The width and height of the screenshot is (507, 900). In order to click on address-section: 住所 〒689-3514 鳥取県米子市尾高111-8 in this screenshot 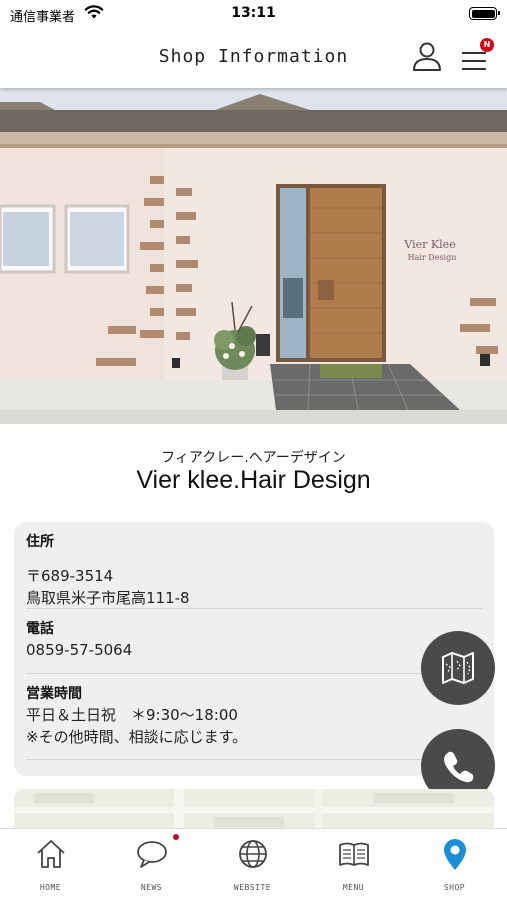, I will do `click(254, 570)`.